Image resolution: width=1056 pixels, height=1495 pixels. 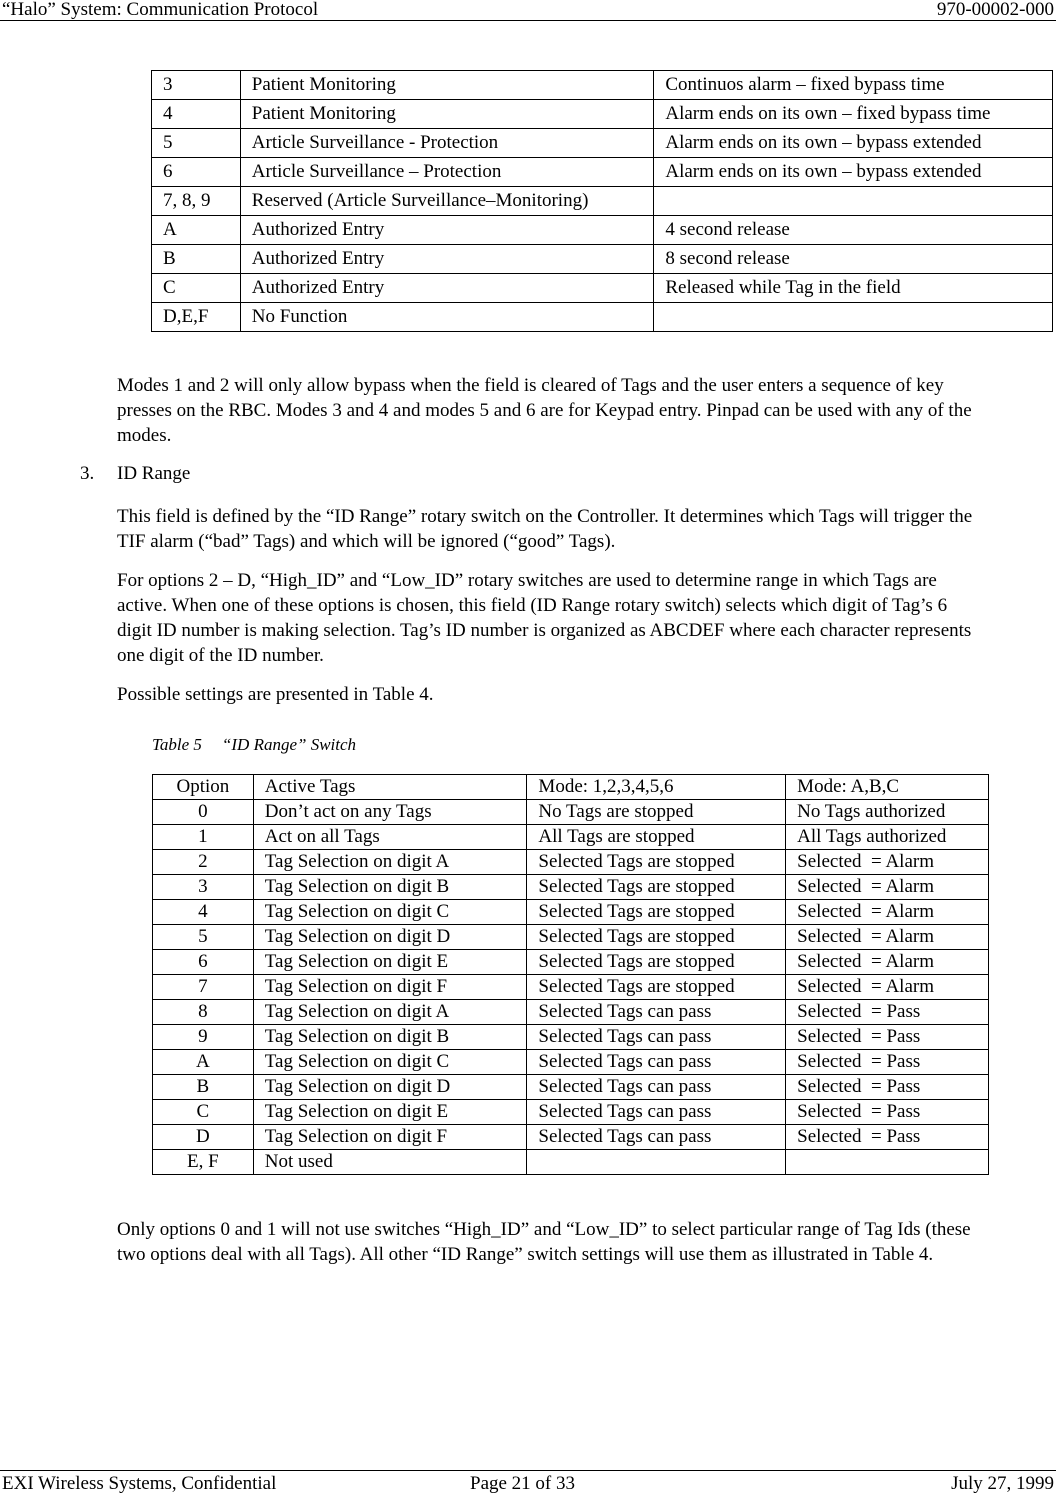 What do you see at coordinates (203, 987) in the screenshot?
I see `option-cell: 7` at bounding box center [203, 987].